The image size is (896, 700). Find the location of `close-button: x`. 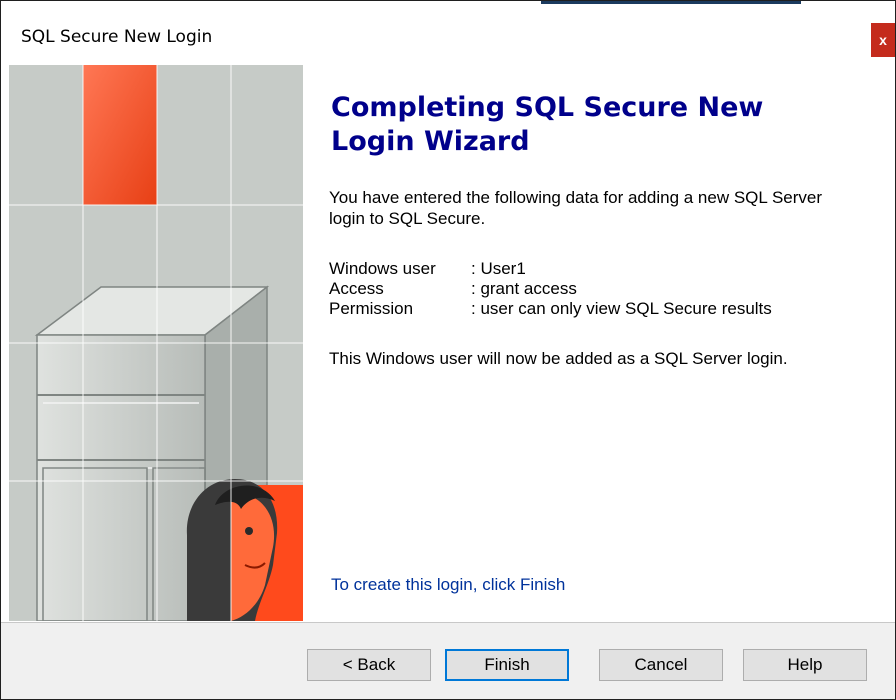

close-button: x is located at coordinates (883, 40).